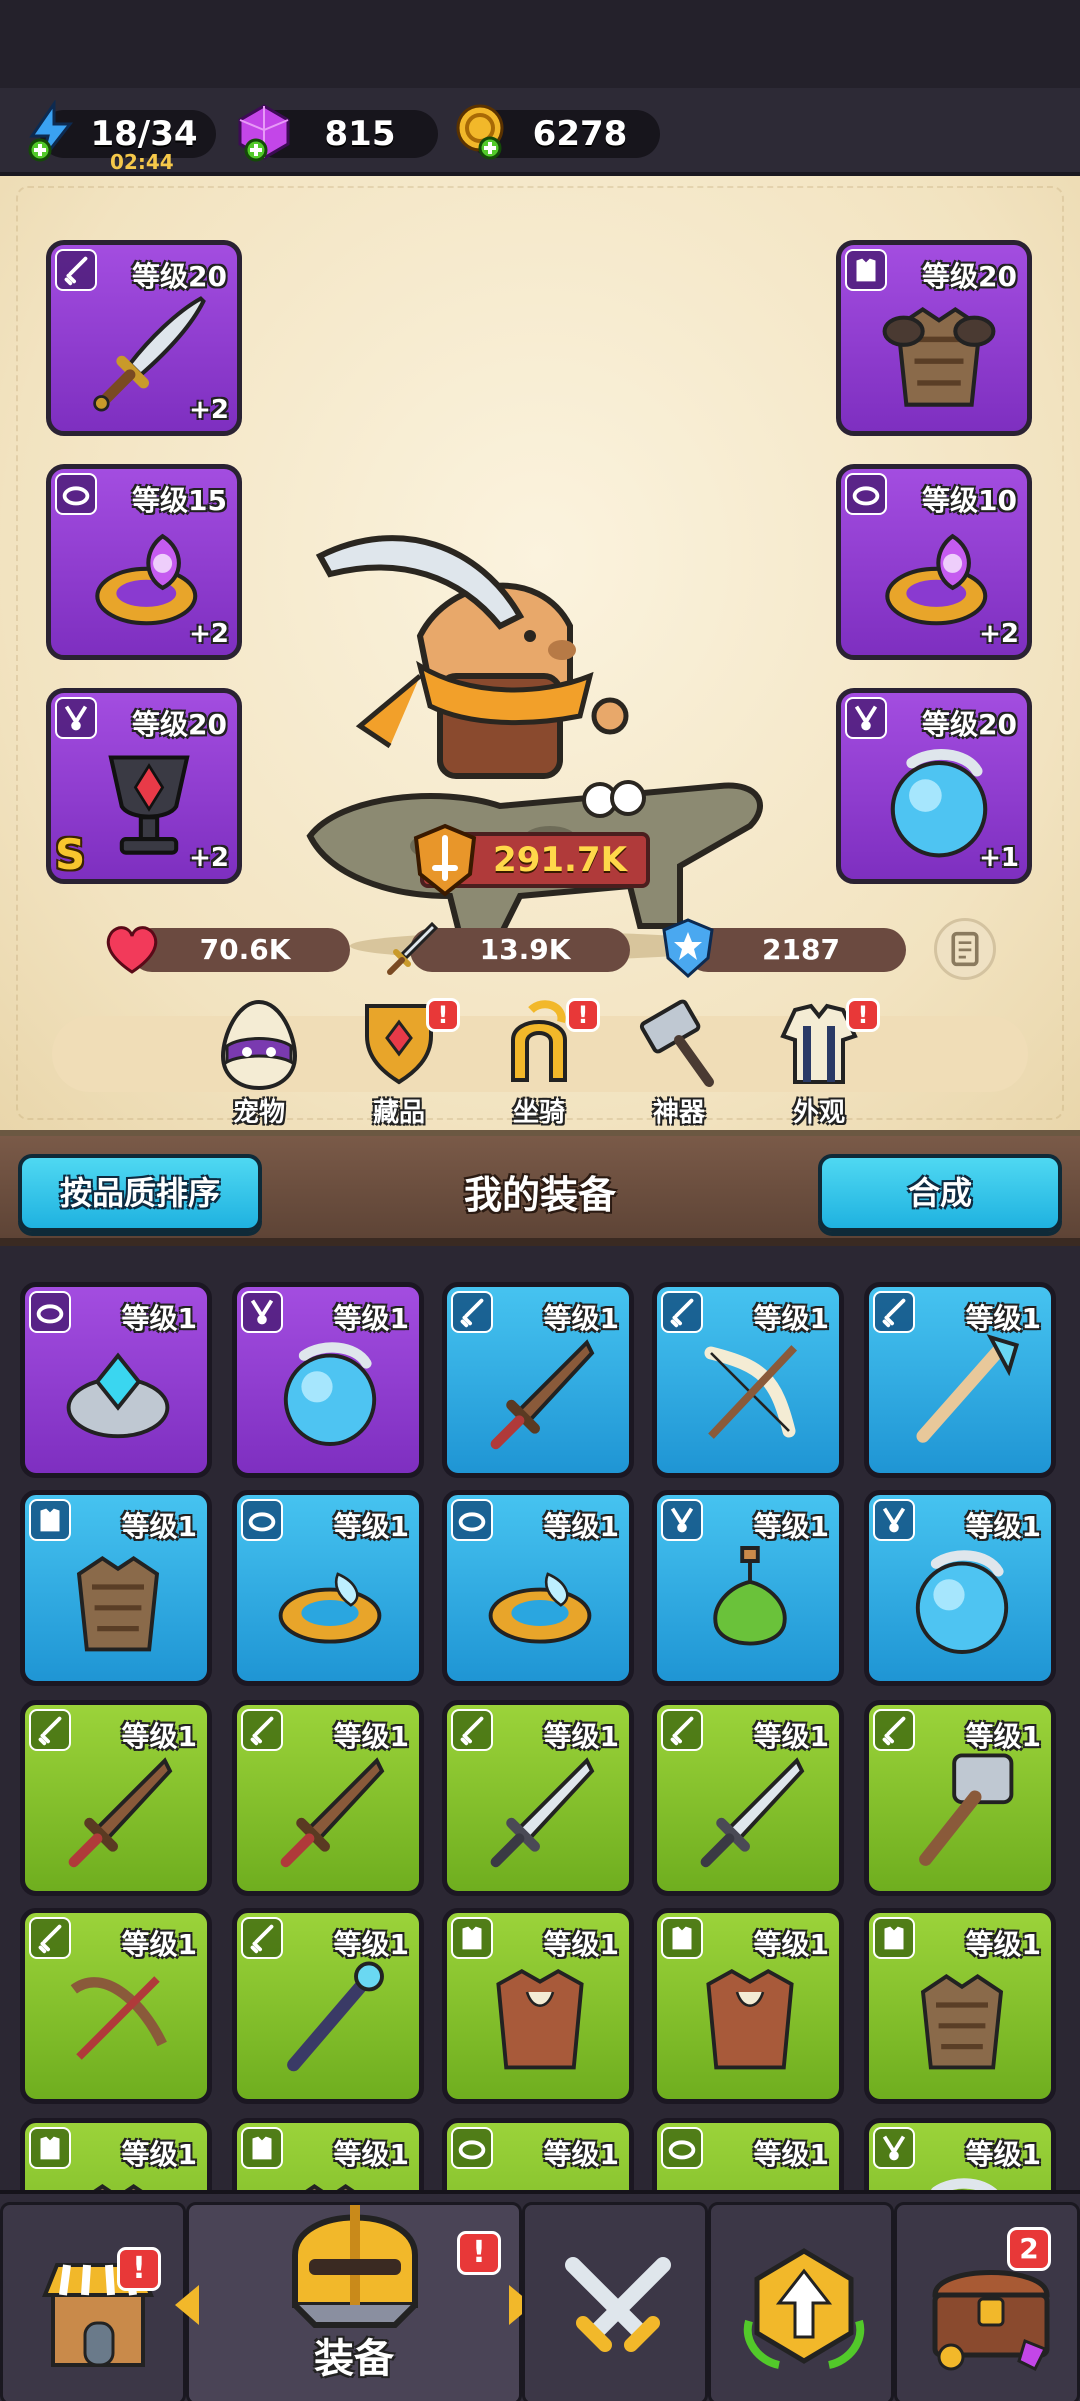 This screenshot has height=2401, width=1080. Describe the element at coordinates (965, 949) in the screenshot. I see `stats-detail-button` at that location.